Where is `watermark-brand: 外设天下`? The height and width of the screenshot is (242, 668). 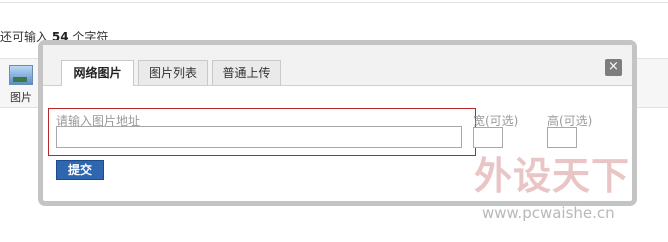
watermark-brand: 外设天下 is located at coordinates (552, 176).